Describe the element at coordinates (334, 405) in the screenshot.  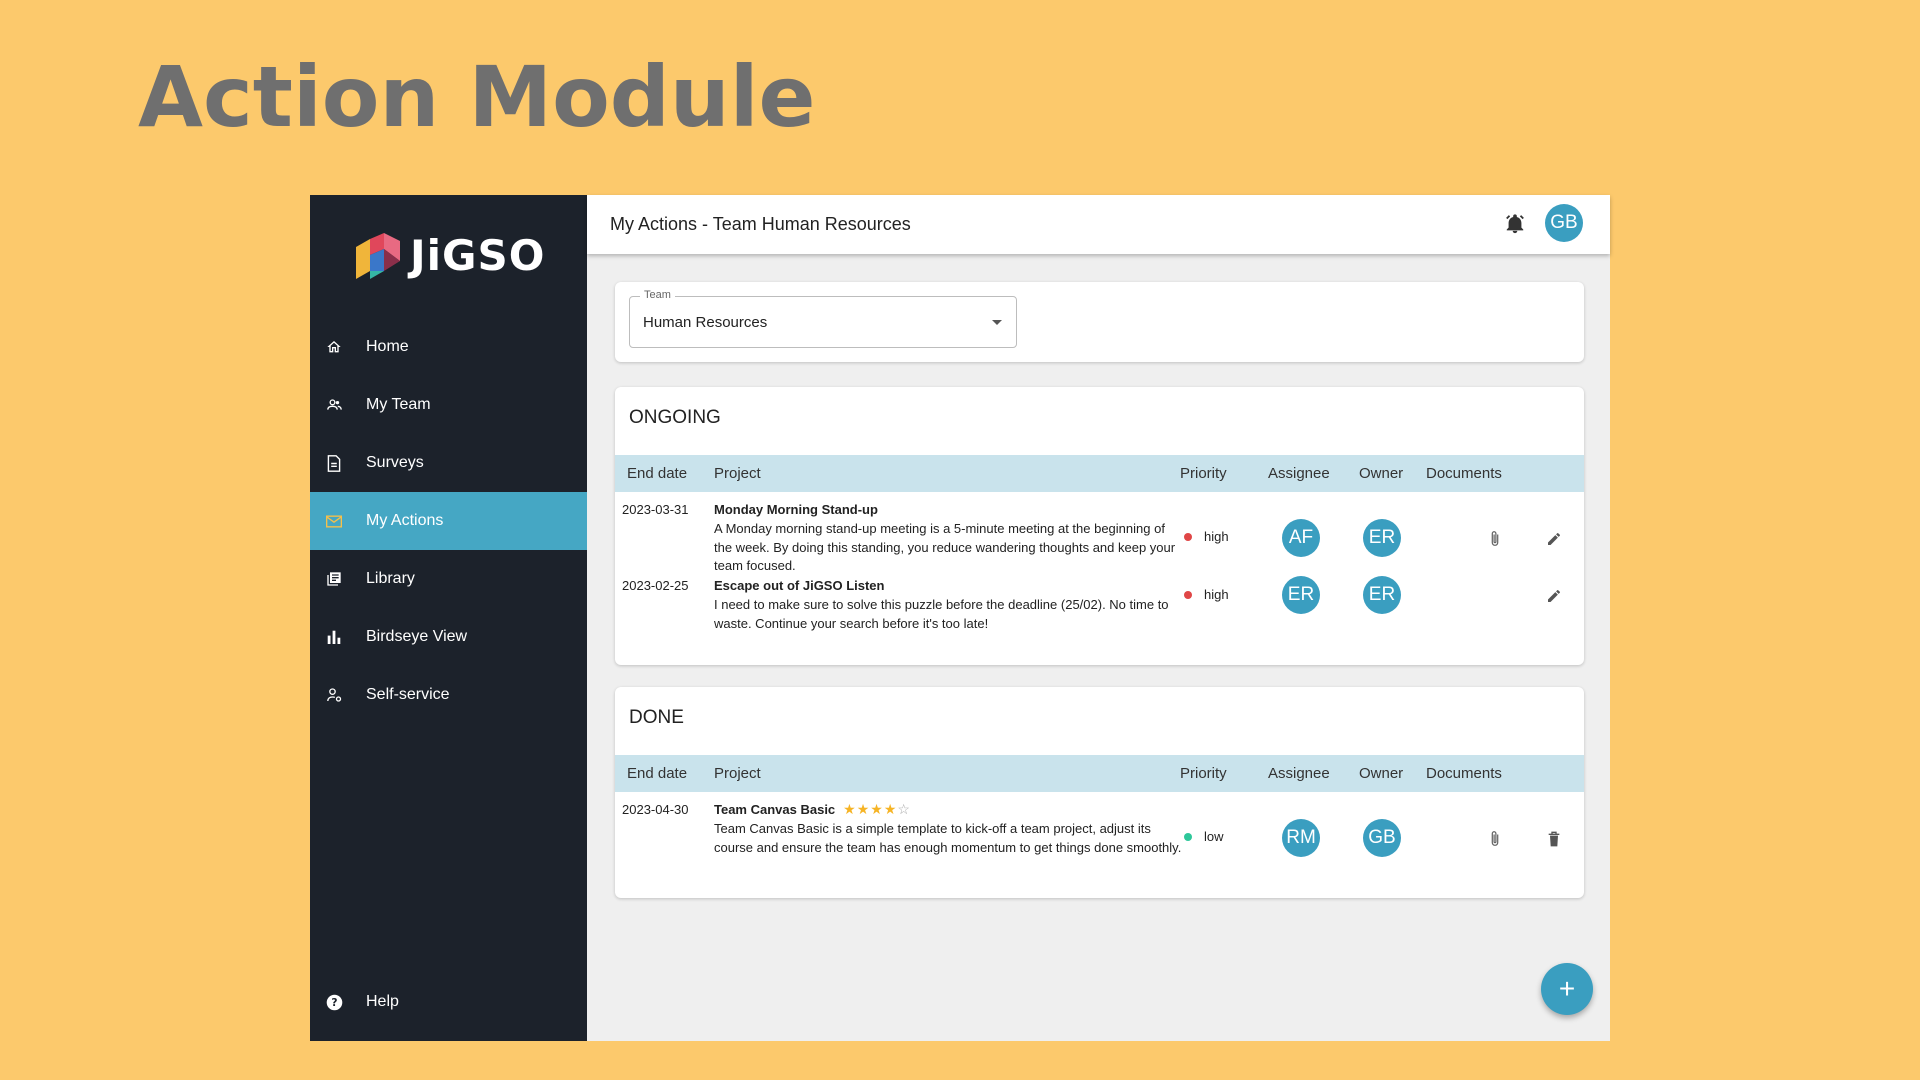
I see `team-icon` at that location.